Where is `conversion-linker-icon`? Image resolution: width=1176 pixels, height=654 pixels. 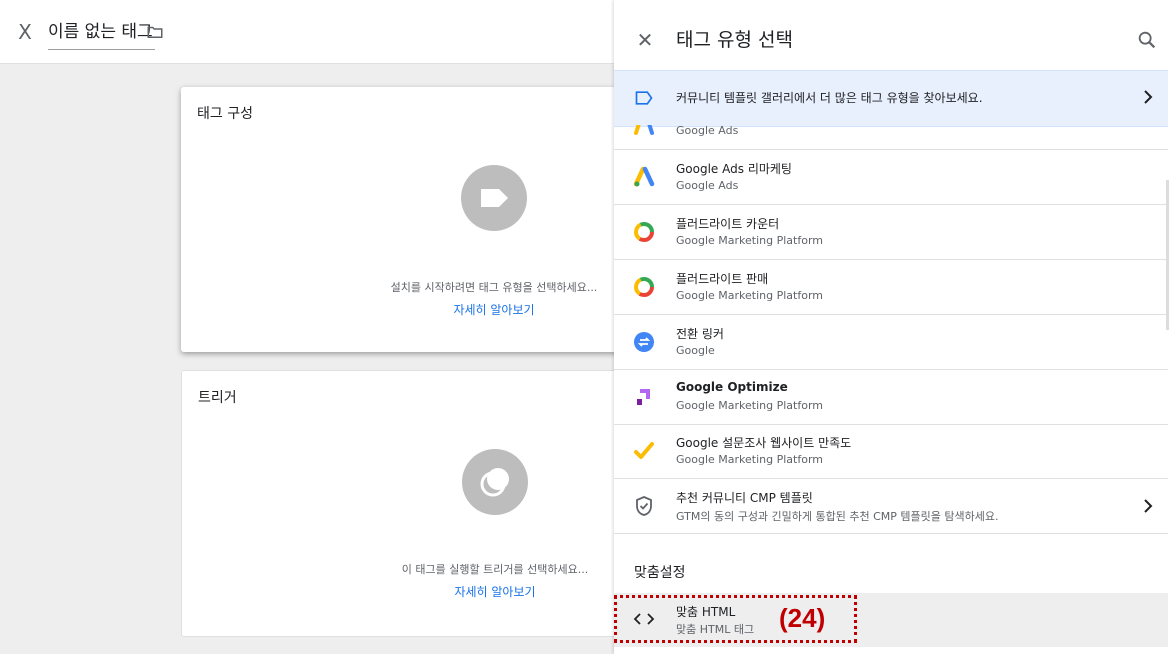 conversion-linker-icon is located at coordinates (644, 342).